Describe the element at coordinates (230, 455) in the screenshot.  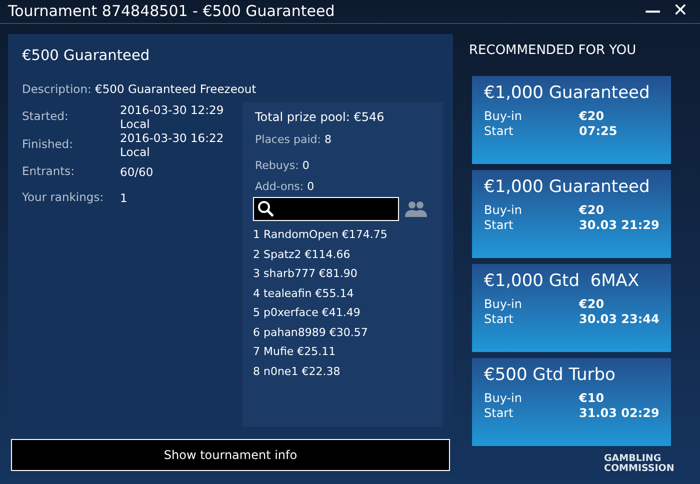
I see `tournament-info-button: Show tournament info` at that location.